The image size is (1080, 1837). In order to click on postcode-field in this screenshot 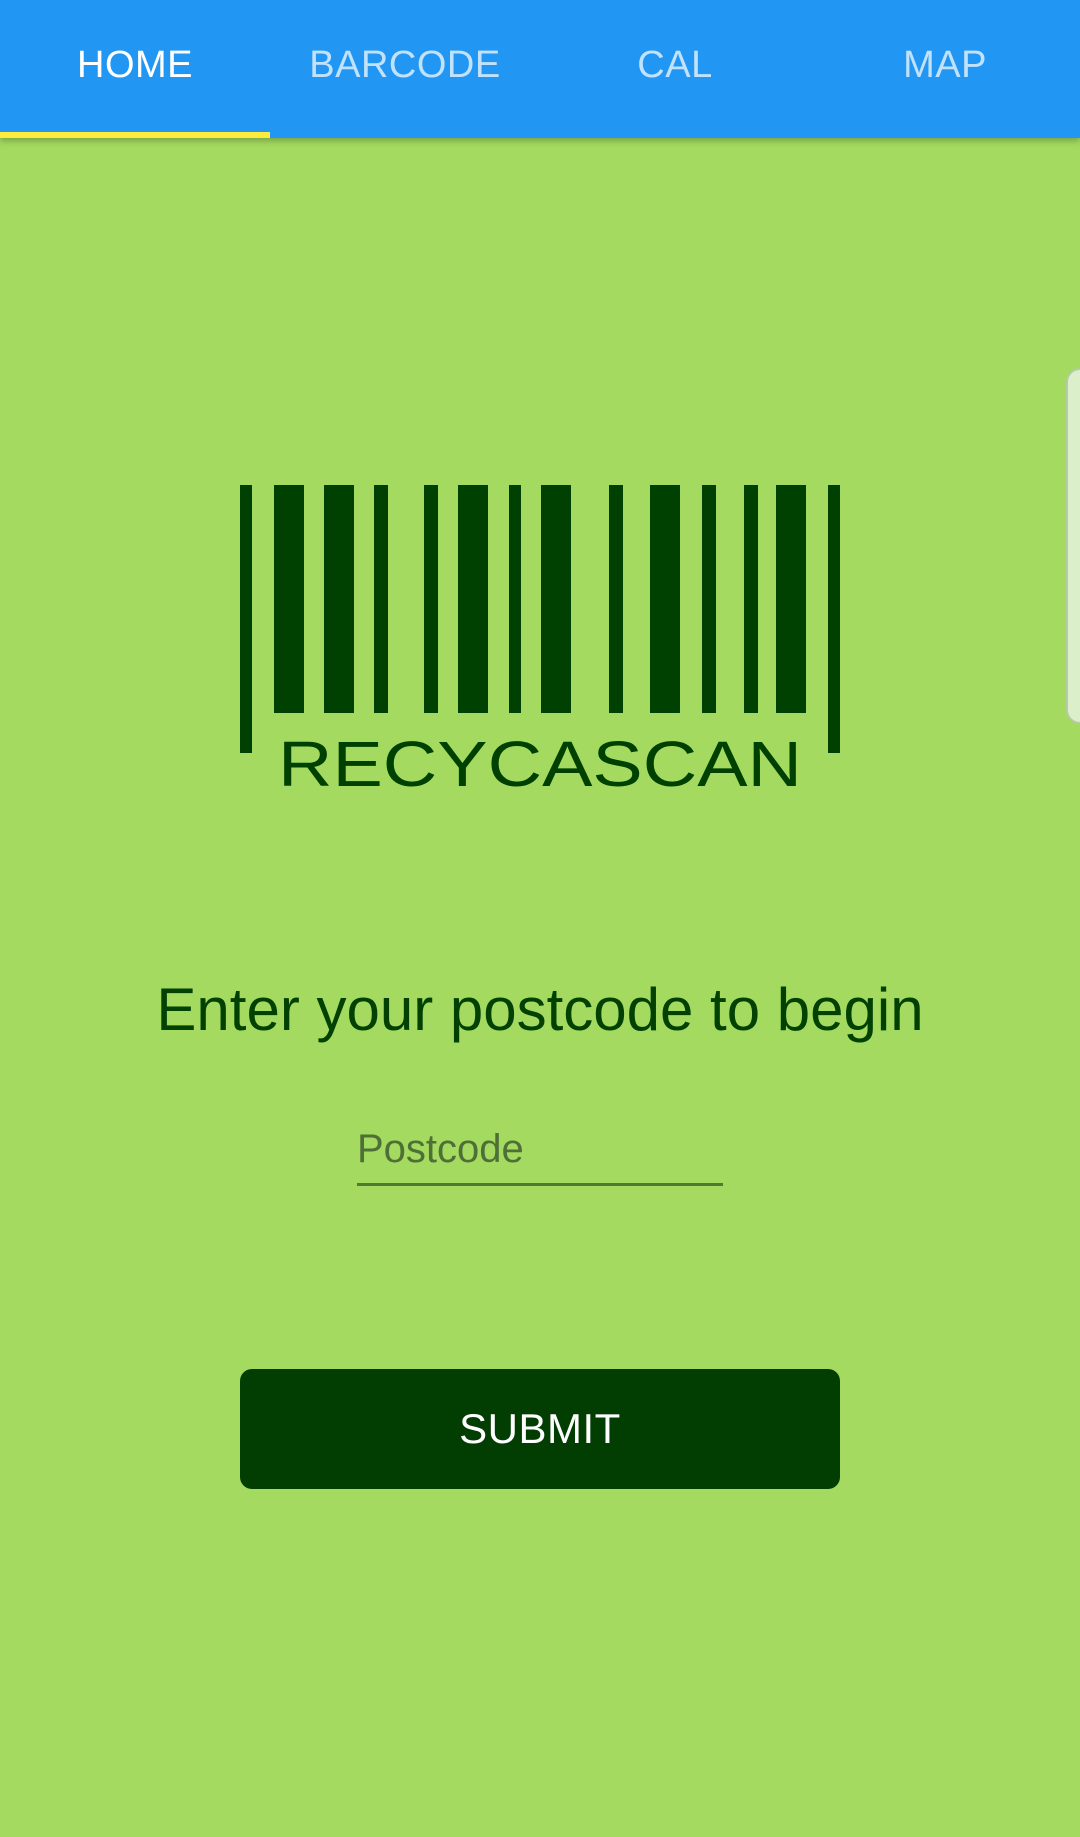, I will do `click(540, 1151)`.